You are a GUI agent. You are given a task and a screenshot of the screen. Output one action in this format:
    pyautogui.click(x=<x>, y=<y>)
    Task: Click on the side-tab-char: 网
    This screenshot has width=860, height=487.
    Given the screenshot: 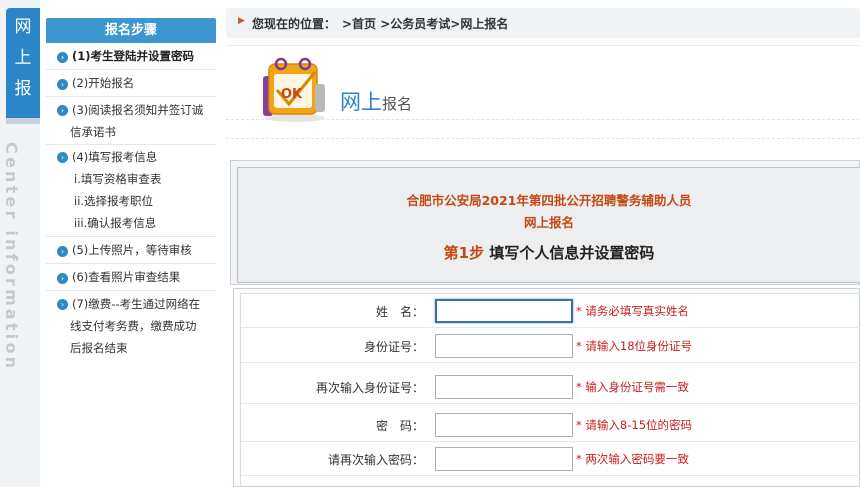 What is the action you would take?
    pyautogui.click(x=23, y=27)
    